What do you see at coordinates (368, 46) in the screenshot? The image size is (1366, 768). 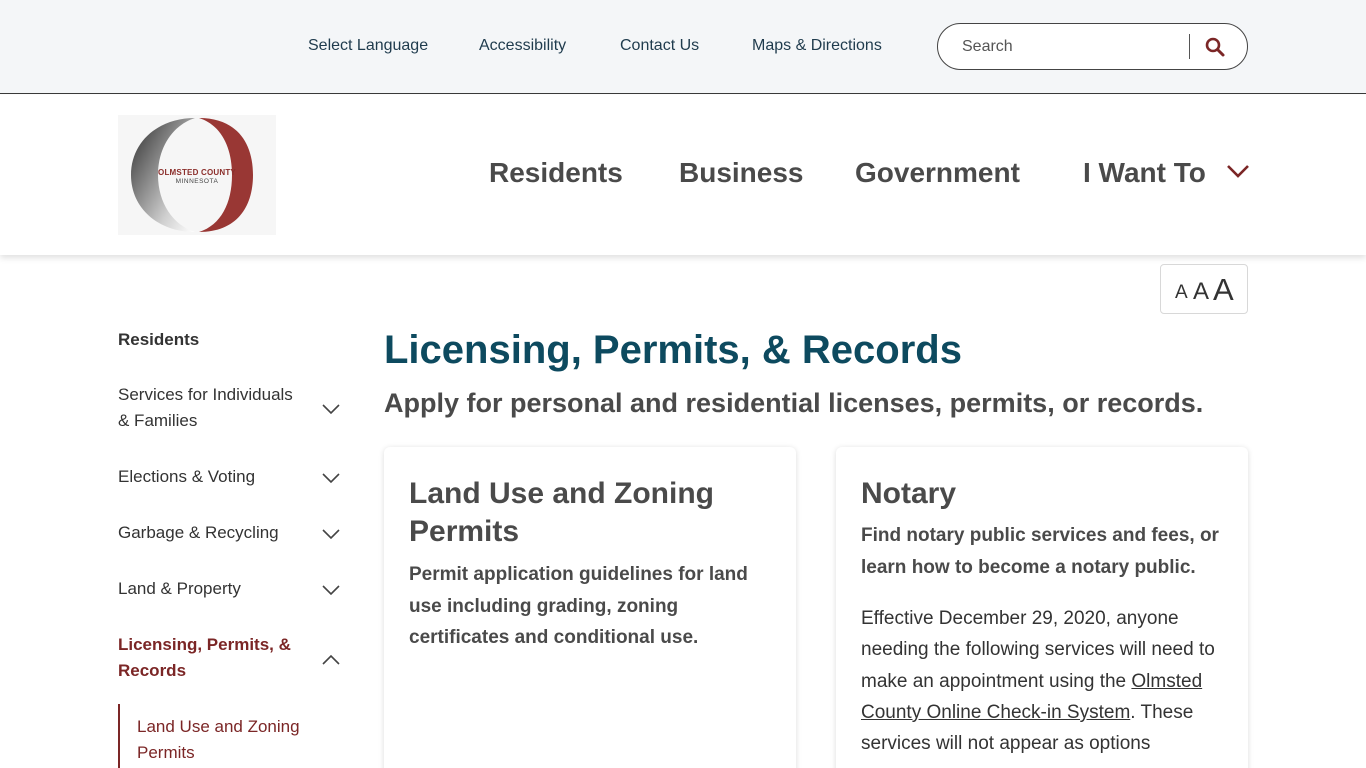 I see `select-language-link: Select Language` at bounding box center [368, 46].